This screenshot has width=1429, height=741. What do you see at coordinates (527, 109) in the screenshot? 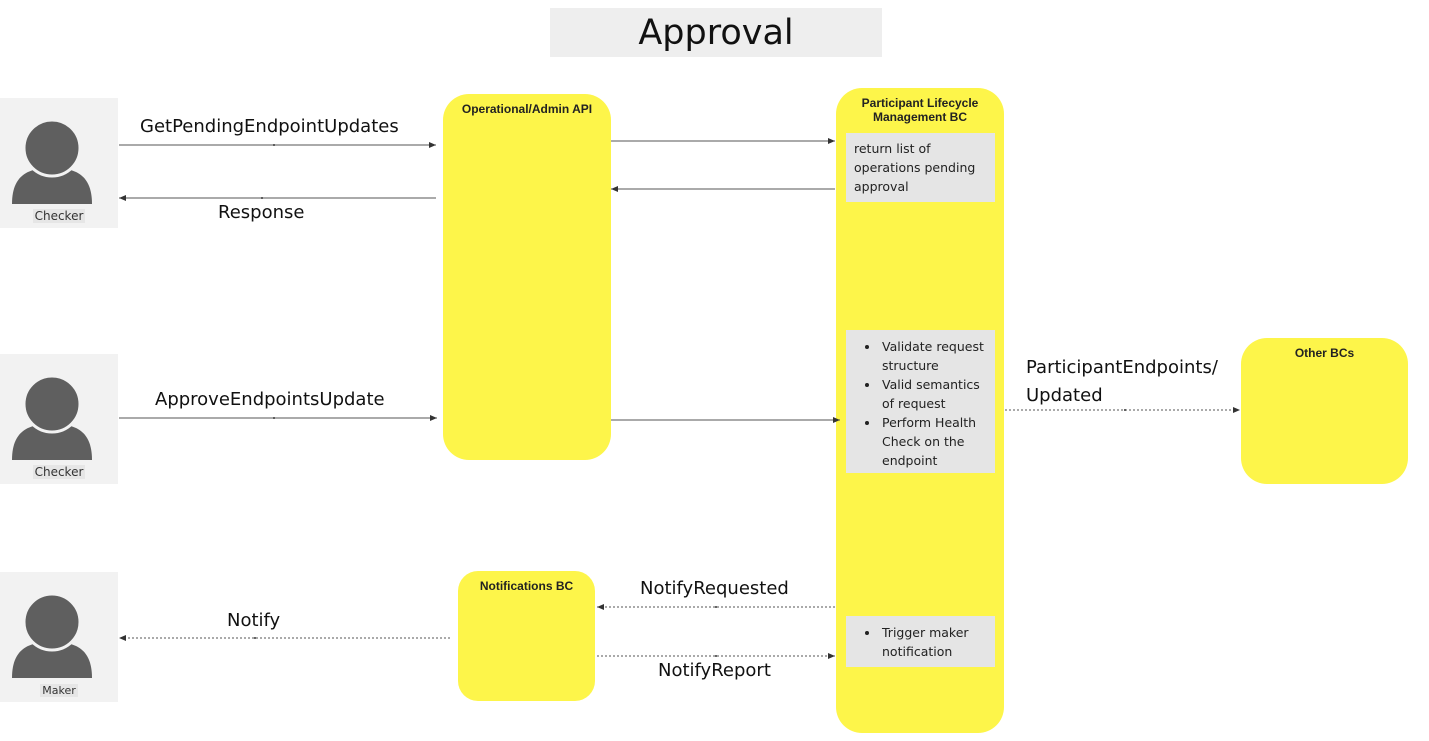
I see `admin-api-title: Operational/Admin API` at bounding box center [527, 109].